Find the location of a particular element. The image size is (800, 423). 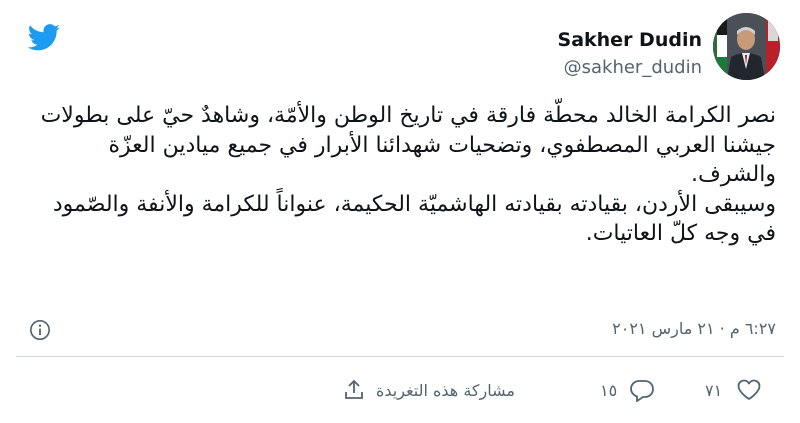

share-label: مشاركة هذه التغريدة is located at coordinates (445, 390).